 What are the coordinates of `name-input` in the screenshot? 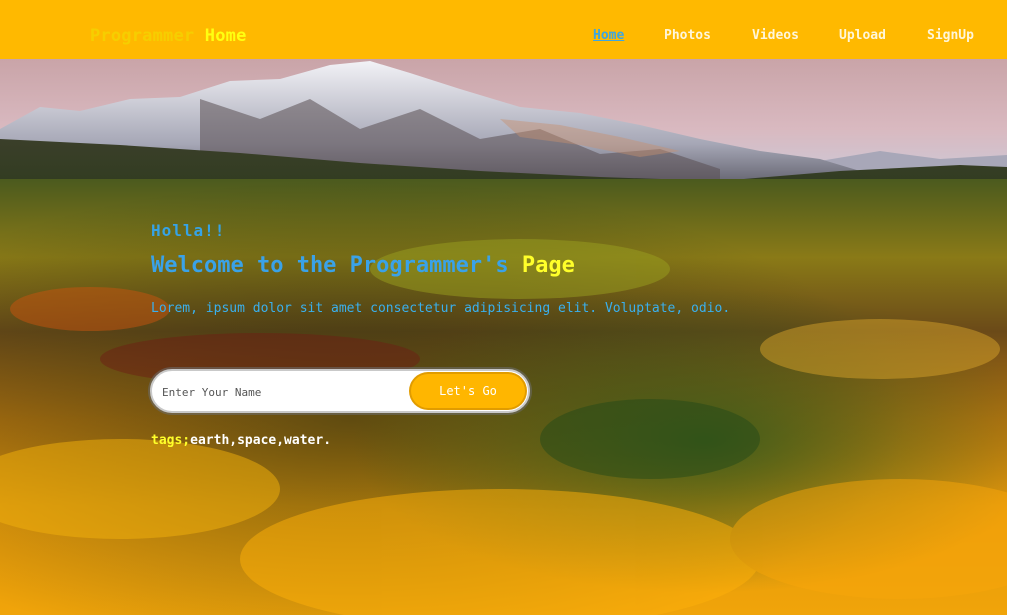 It's located at (282, 392).